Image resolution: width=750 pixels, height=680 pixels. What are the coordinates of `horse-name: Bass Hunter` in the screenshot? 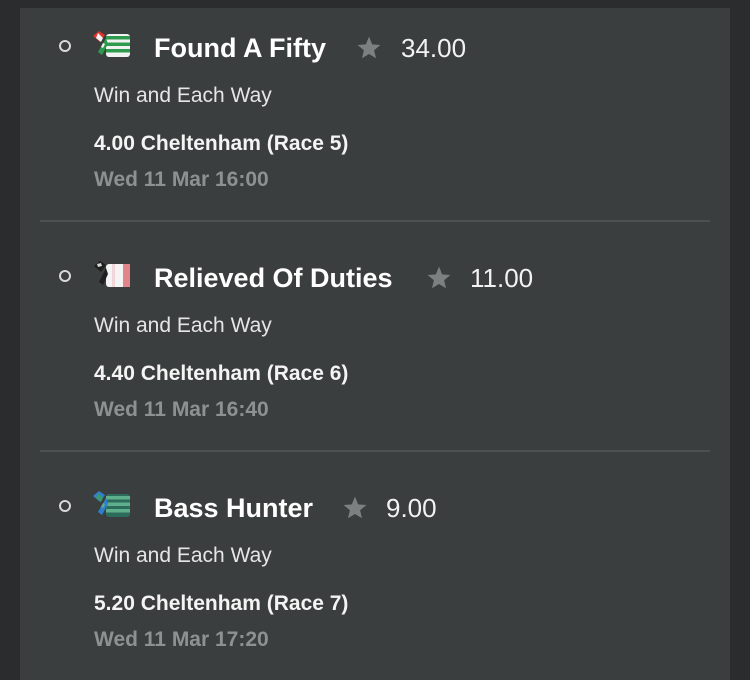 It's located at (234, 508).